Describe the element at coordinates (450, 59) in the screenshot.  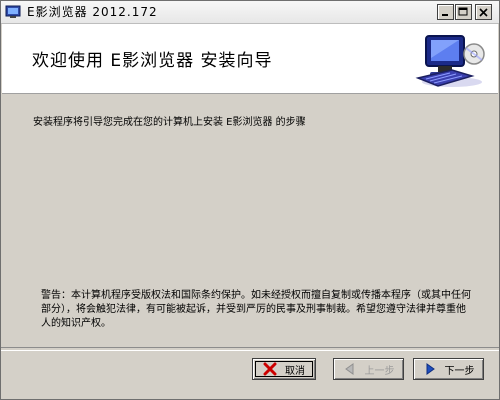
I see `computer-install-icon` at that location.